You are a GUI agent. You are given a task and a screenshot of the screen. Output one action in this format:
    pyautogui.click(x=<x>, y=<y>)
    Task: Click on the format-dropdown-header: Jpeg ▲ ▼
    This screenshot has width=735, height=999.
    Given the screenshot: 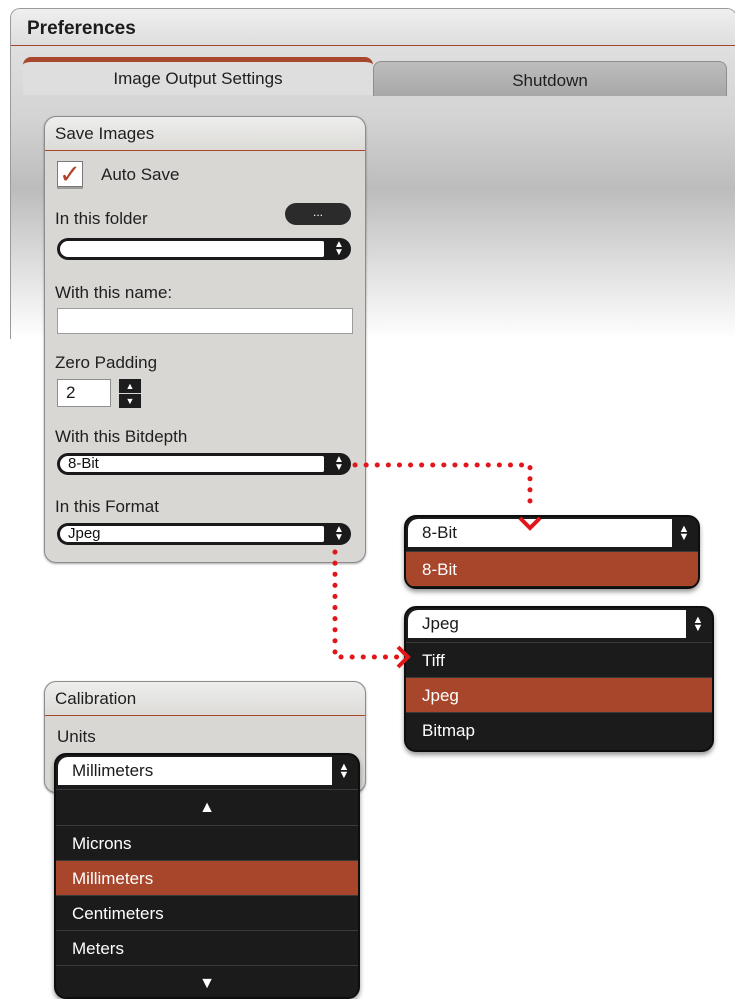 What is the action you would take?
    pyautogui.click(x=559, y=626)
    